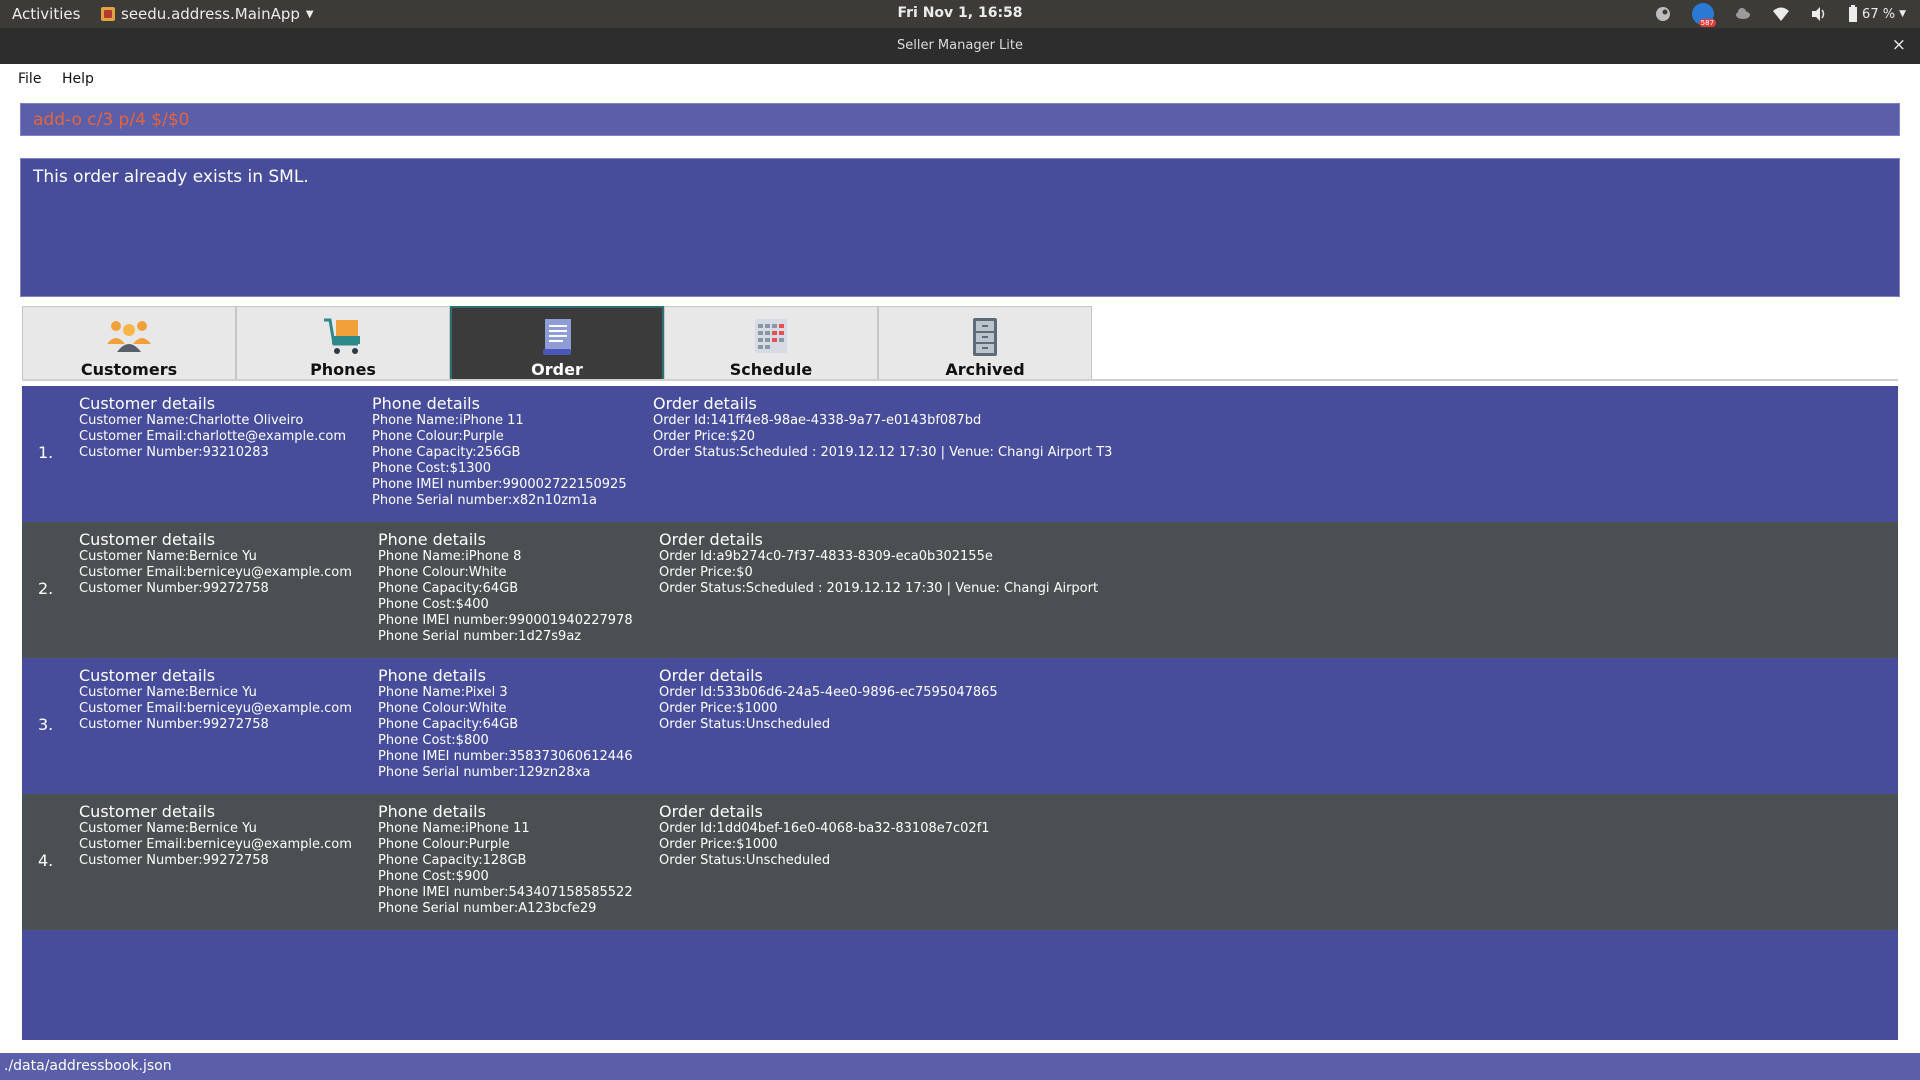  I want to click on tab-bar: Customers Phones Order Schedule Archived, so click(557, 343).